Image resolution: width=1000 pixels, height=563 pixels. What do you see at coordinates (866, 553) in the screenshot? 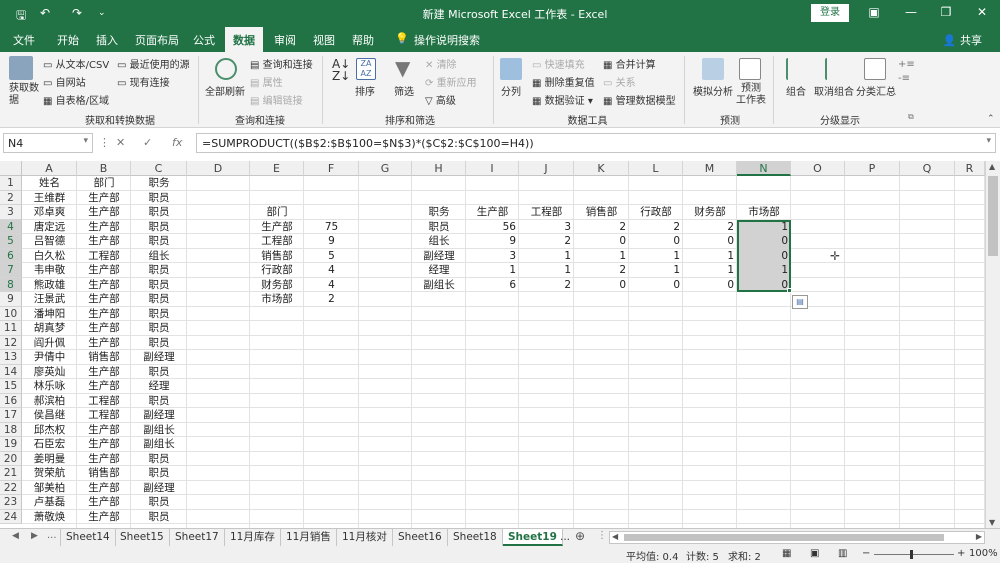
I see `zoom-out-icon: −` at bounding box center [866, 553].